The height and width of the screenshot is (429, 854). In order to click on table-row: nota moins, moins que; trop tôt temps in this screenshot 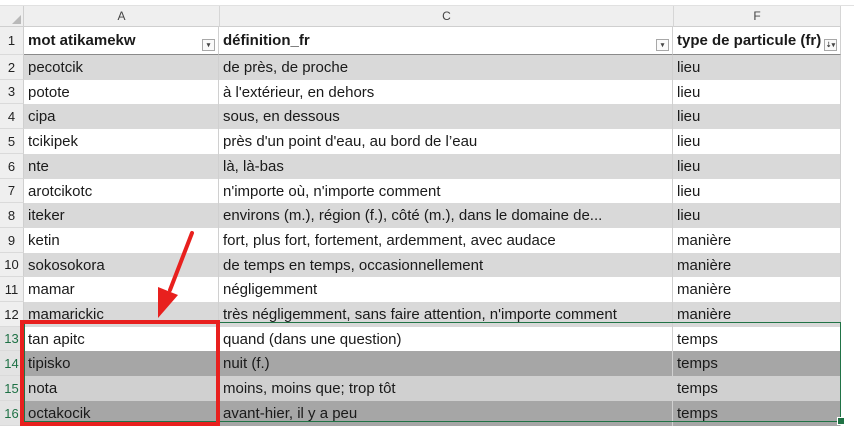, I will do `click(432, 388)`.